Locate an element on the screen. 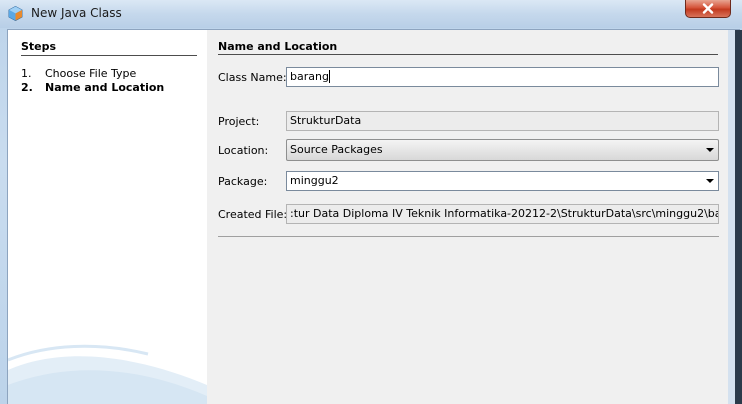 The image size is (742, 404). step-choose-file-type: 1. Choose File Type is located at coordinates (78, 73).